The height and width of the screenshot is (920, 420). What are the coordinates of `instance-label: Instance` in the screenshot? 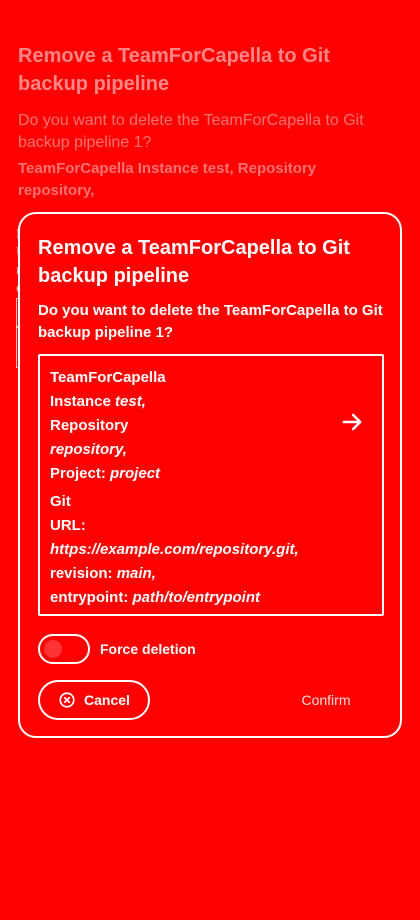 It's located at (83, 401).